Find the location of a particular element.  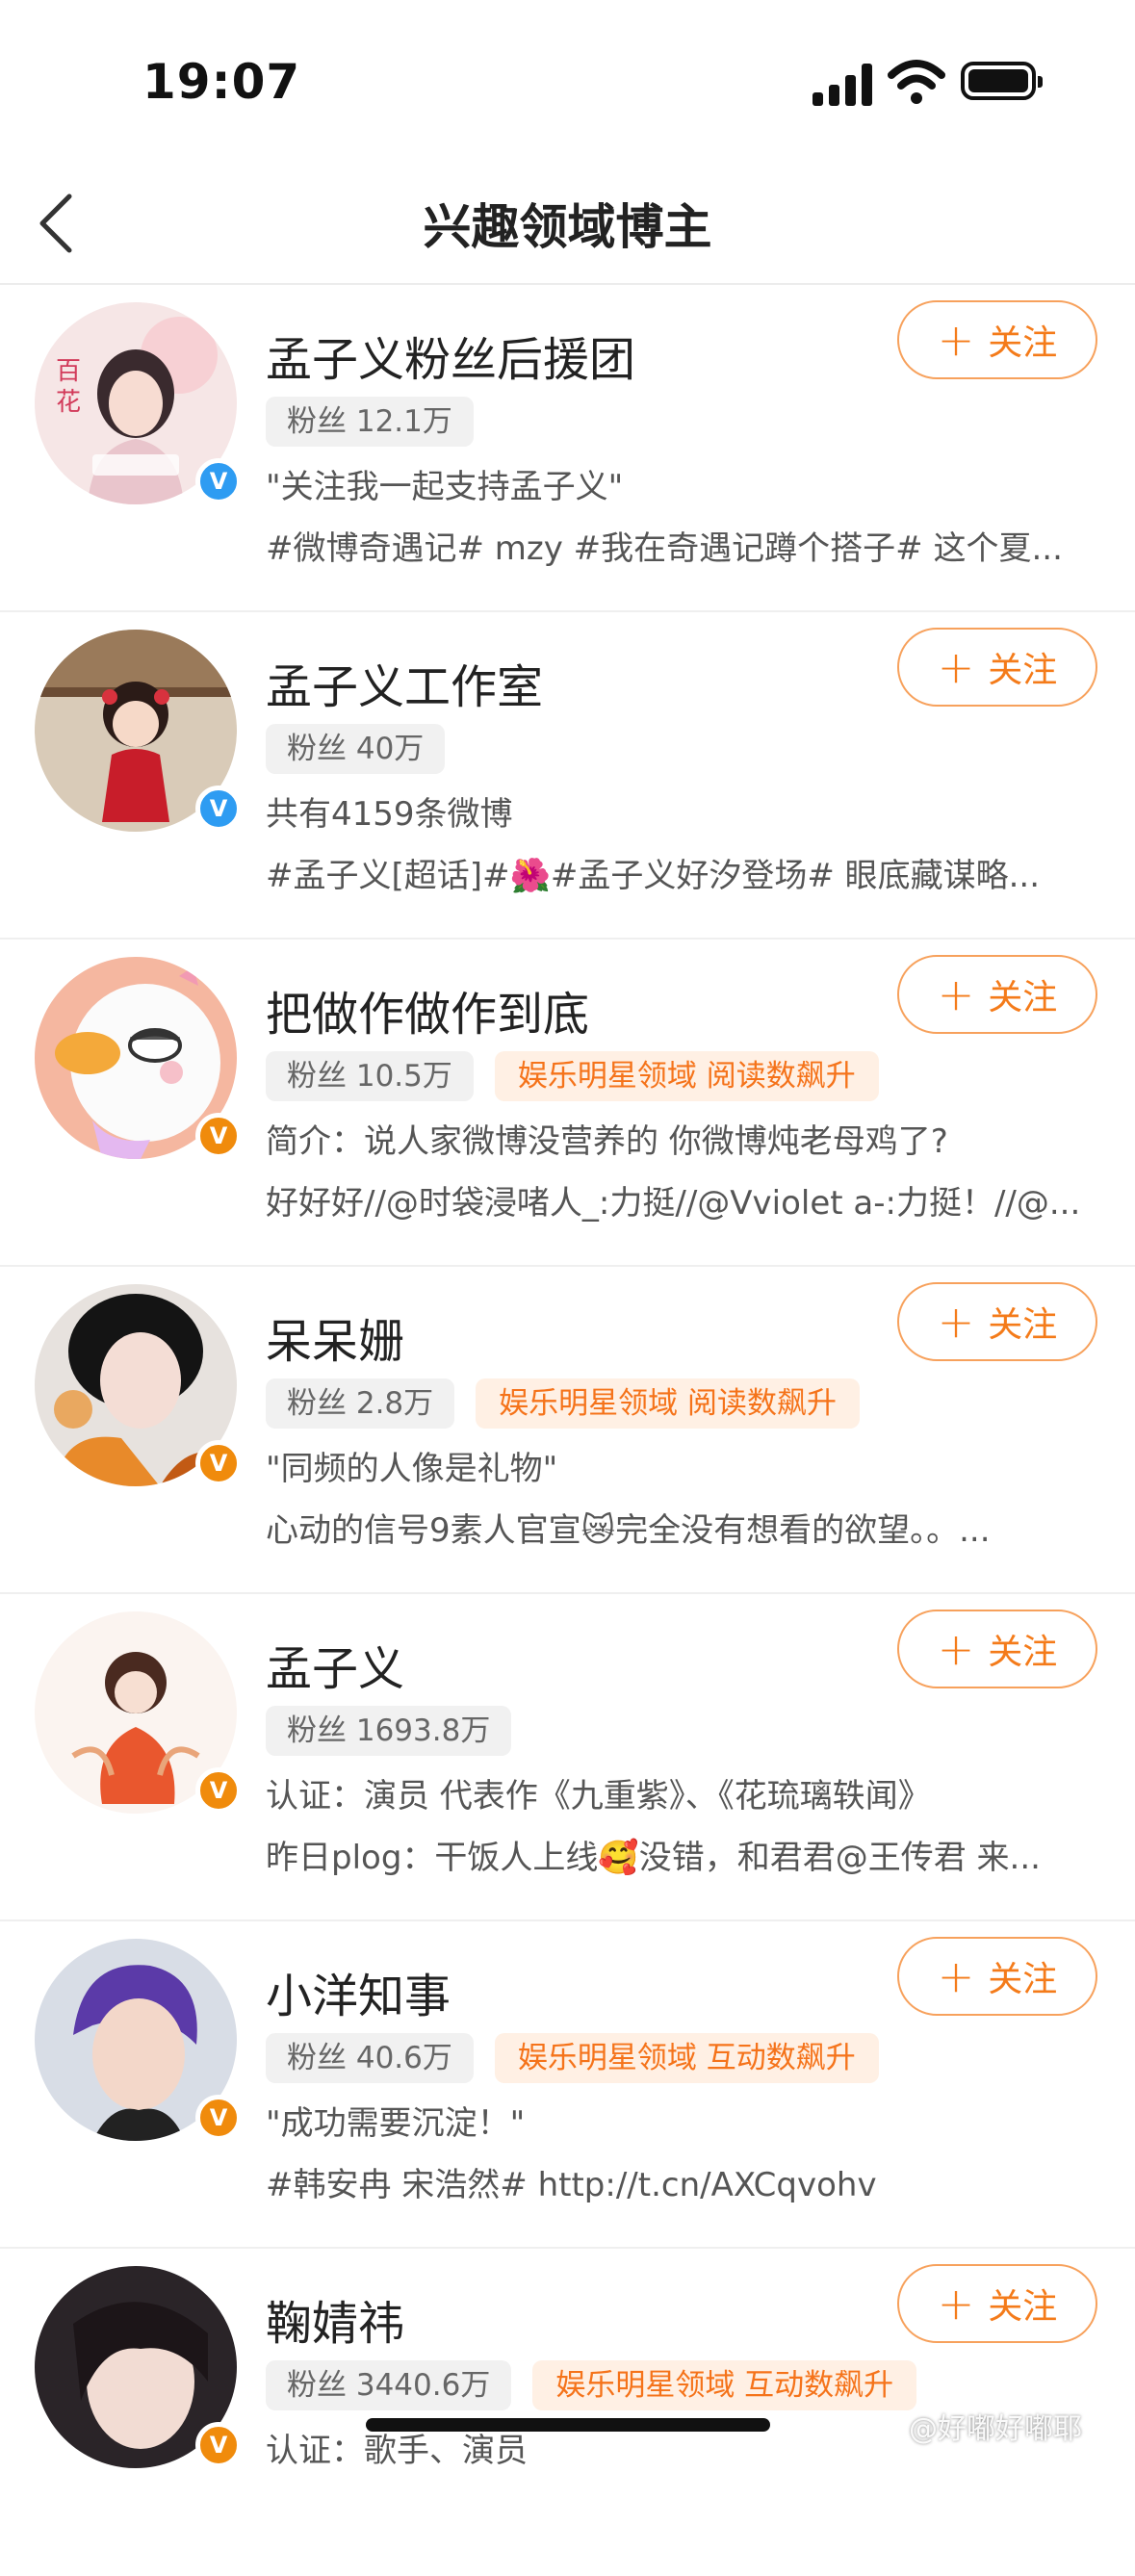

status-bar: 19:07 is located at coordinates (567, 82).